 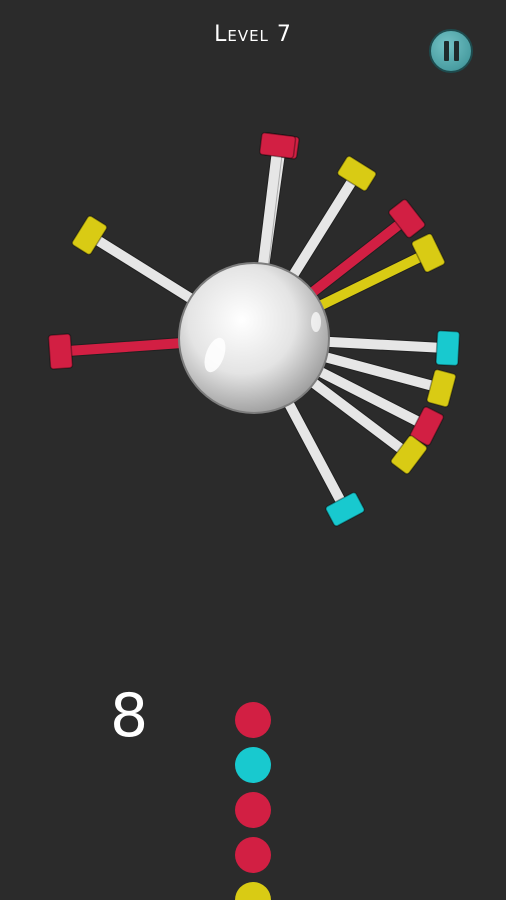 What do you see at coordinates (116, 351) in the screenshot?
I see `pin-red` at bounding box center [116, 351].